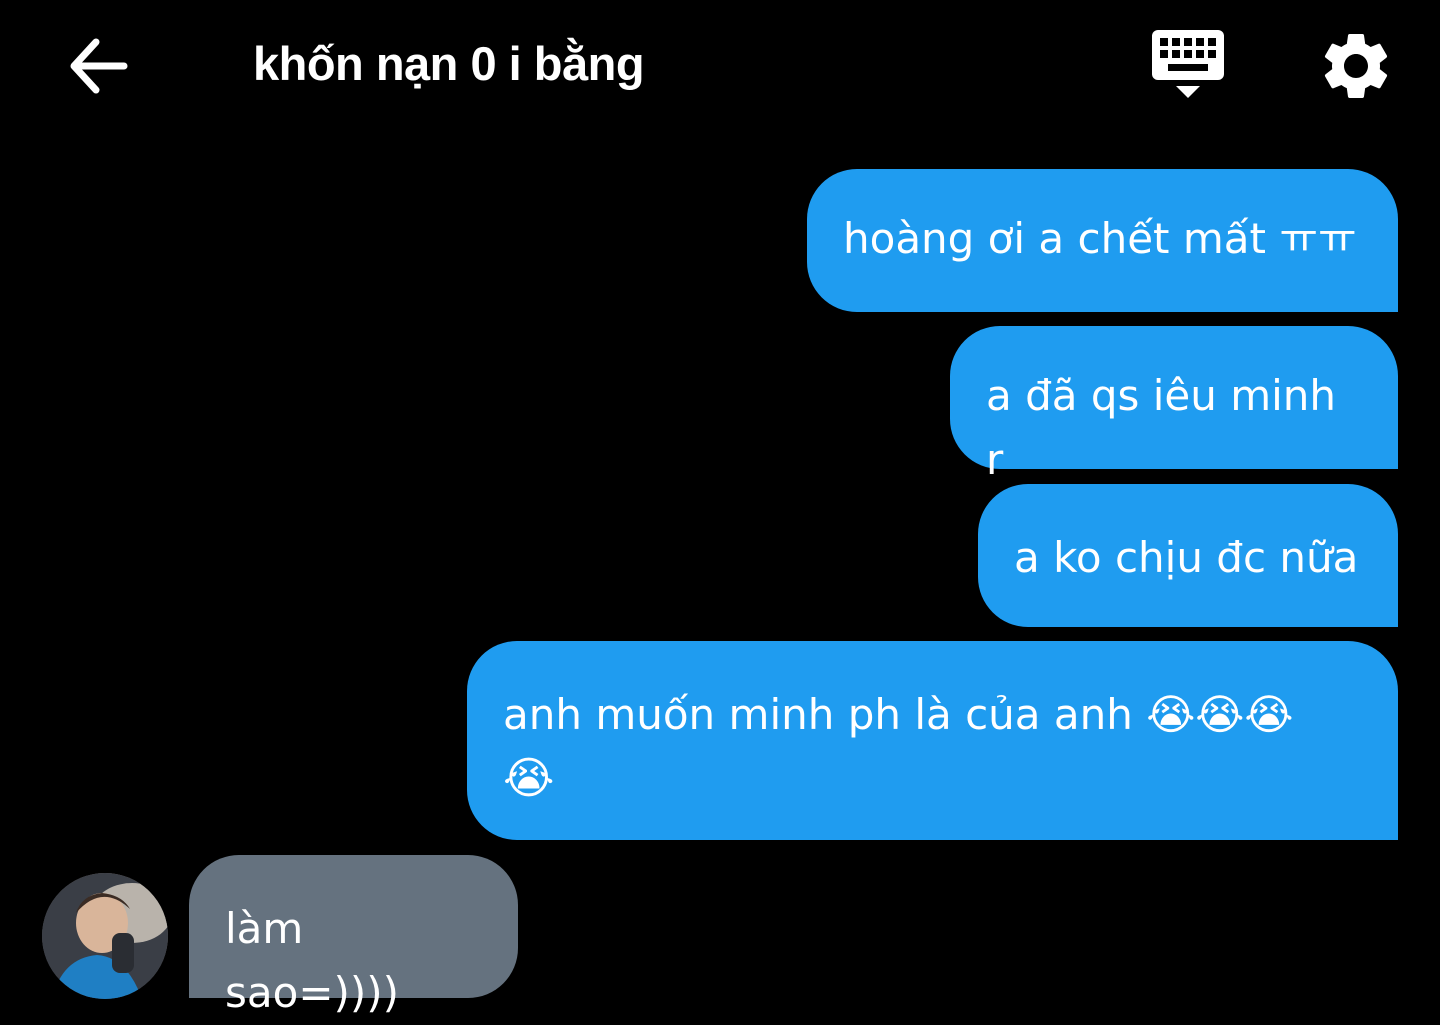  Describe the element at coordinates (720, 67) in the screenshot. I see `chat-header: khốn nạn 0 i bằng` at that location.